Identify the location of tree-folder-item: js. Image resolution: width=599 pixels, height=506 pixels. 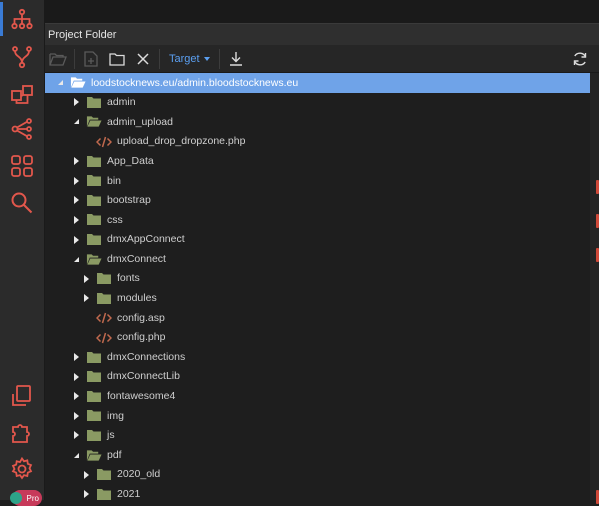
(317, 436).